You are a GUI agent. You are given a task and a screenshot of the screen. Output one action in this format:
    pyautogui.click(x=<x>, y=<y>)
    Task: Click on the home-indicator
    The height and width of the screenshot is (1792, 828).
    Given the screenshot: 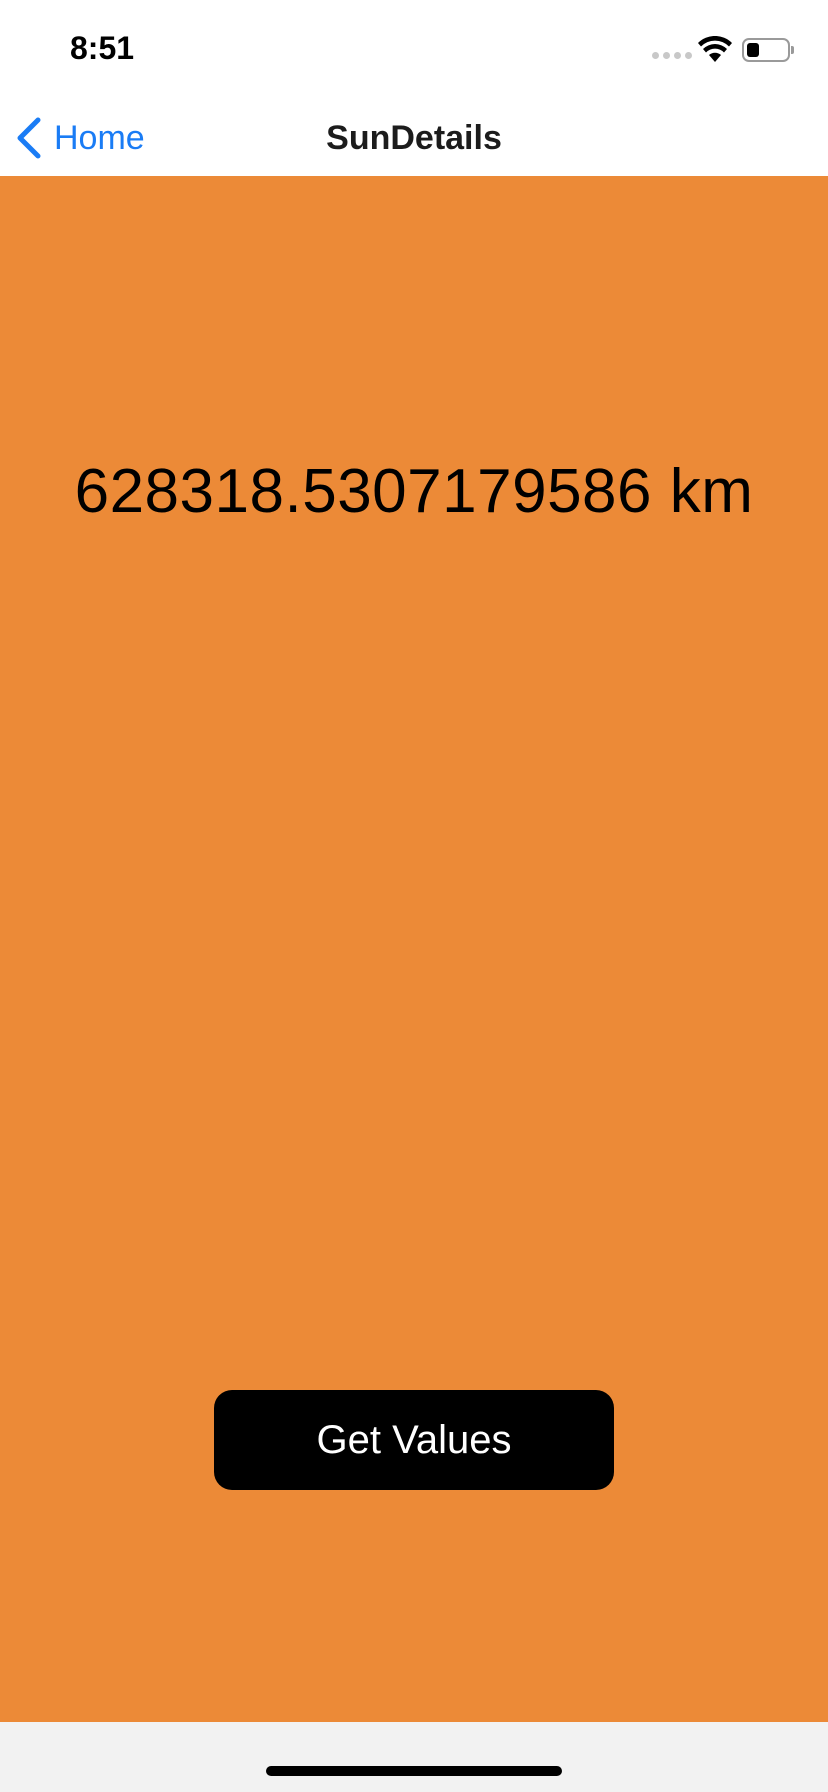 What is the action you would take?
    pyautogui.click(x=414, y=1771)
    